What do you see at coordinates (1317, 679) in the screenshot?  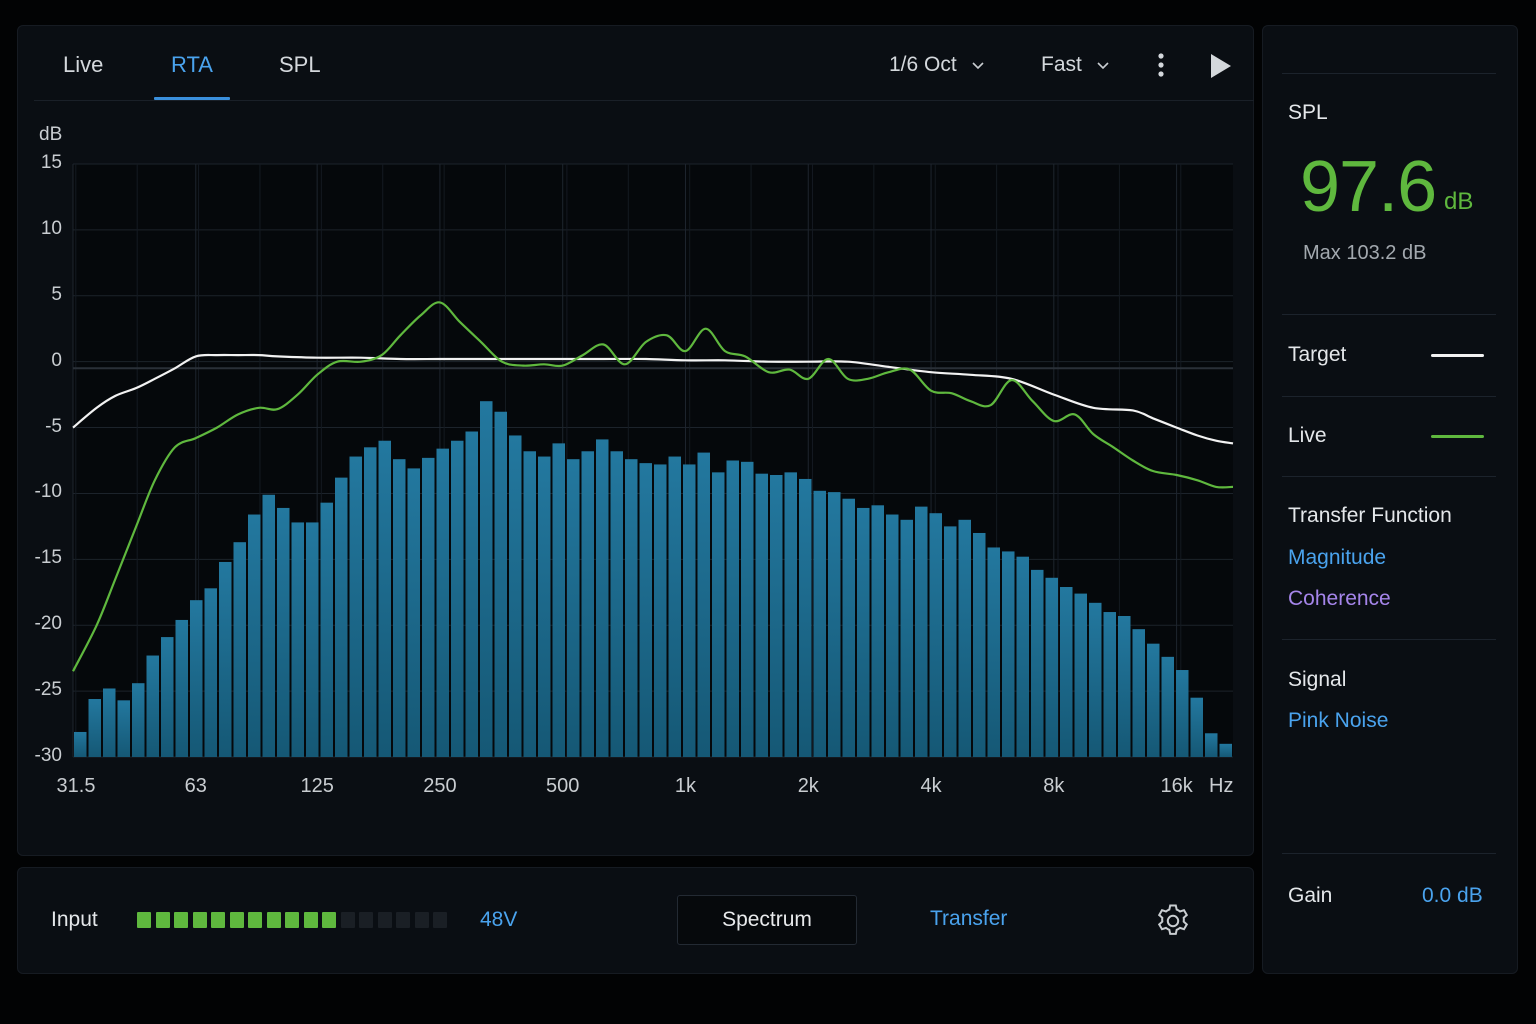 I see `signal-heading: Signal` at bounding box center [1317, 679].